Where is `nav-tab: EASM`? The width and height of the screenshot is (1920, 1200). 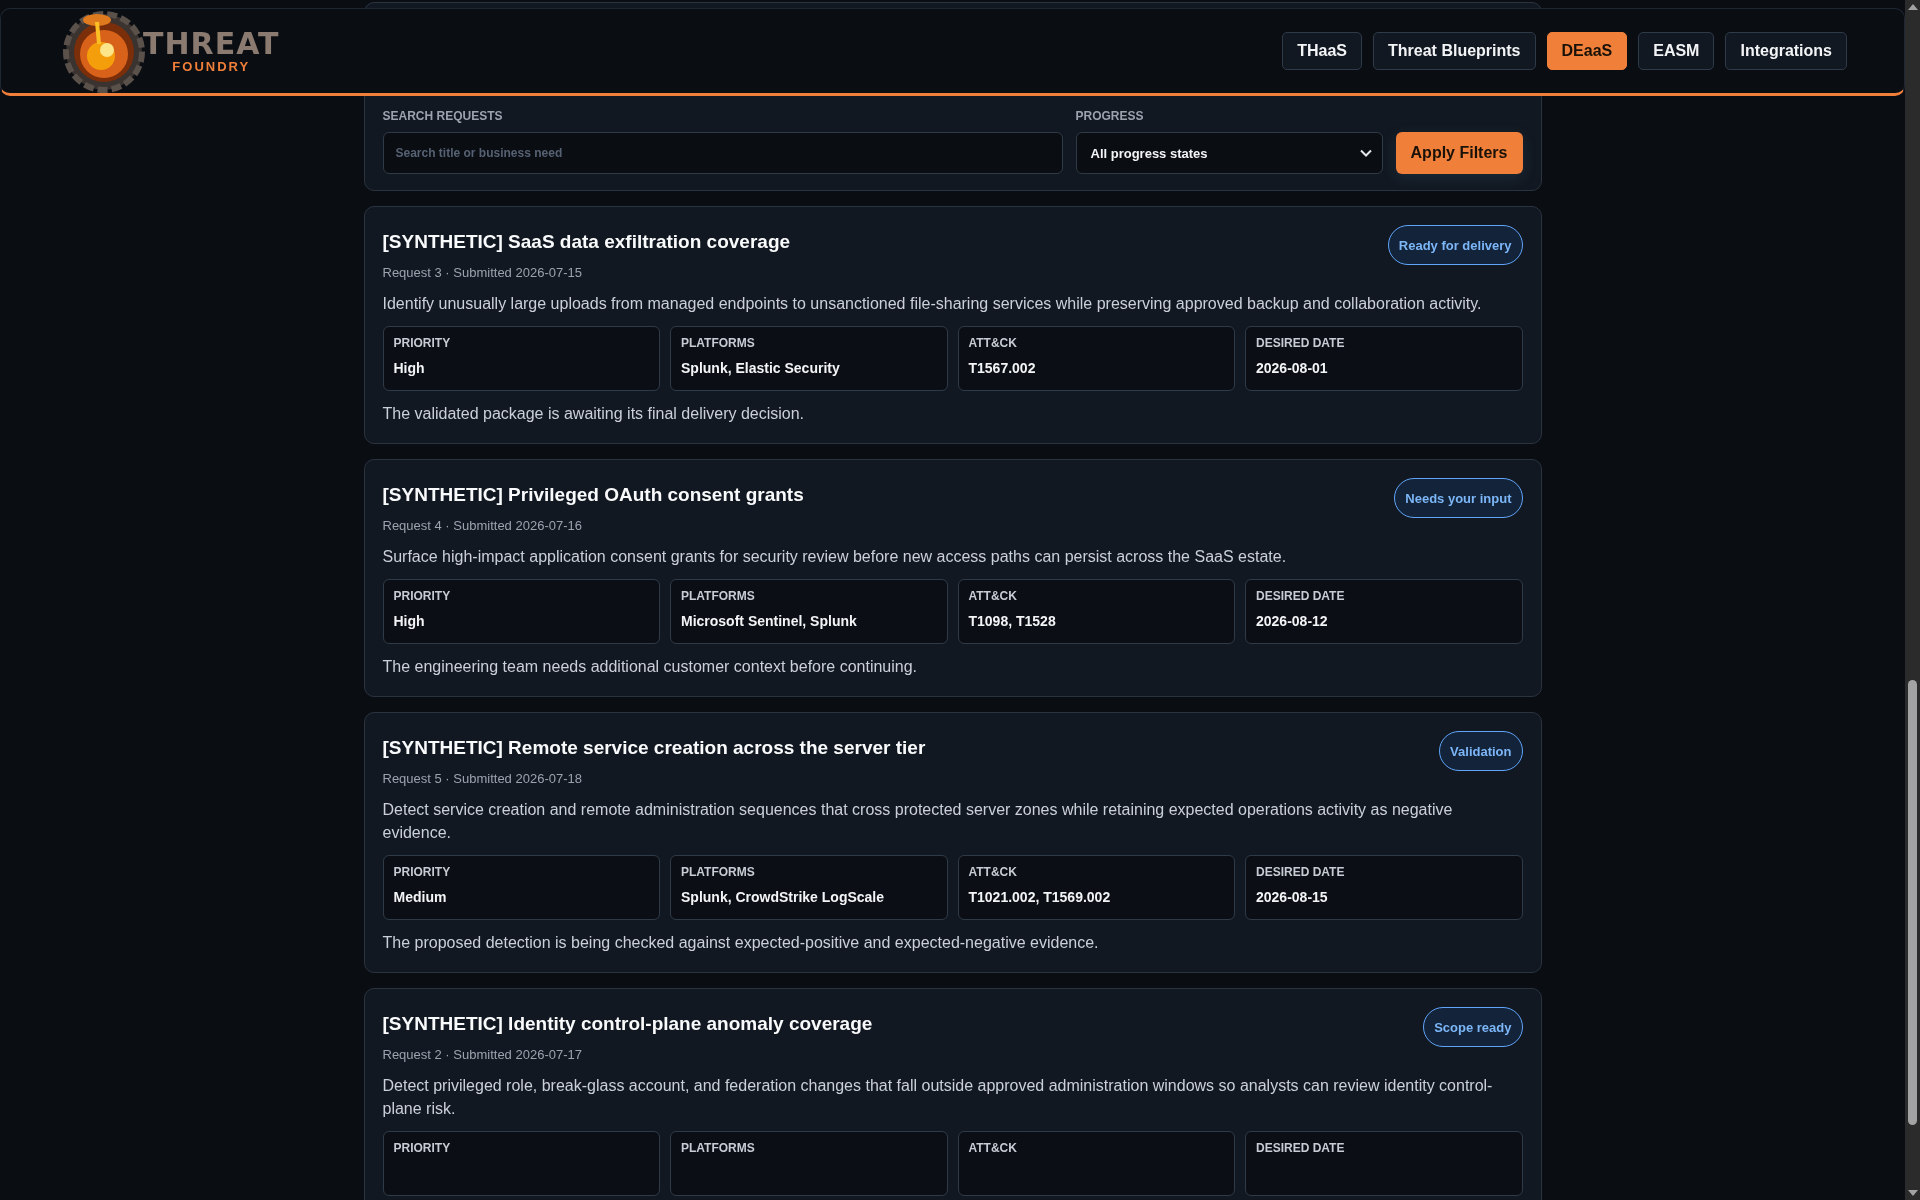
nav-tab: EASM is located at coordinates (1676, 51).